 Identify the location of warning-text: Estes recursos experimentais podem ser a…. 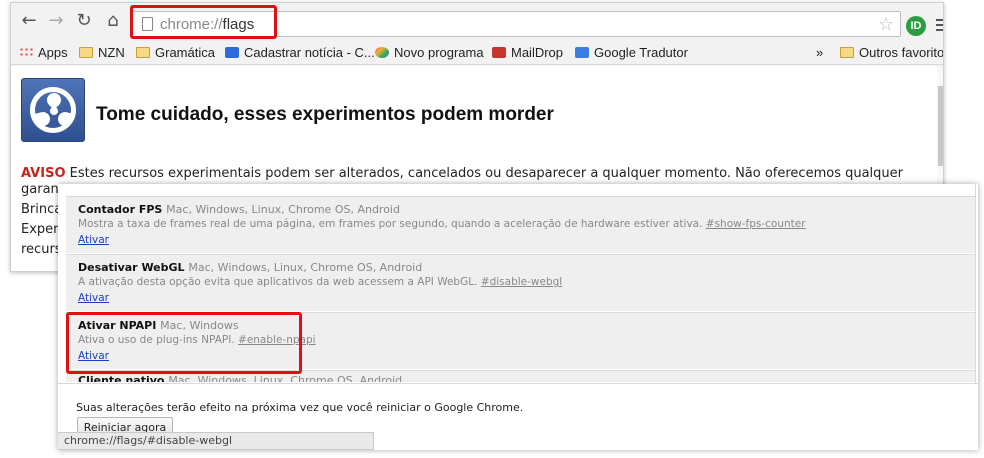
(486, 173).